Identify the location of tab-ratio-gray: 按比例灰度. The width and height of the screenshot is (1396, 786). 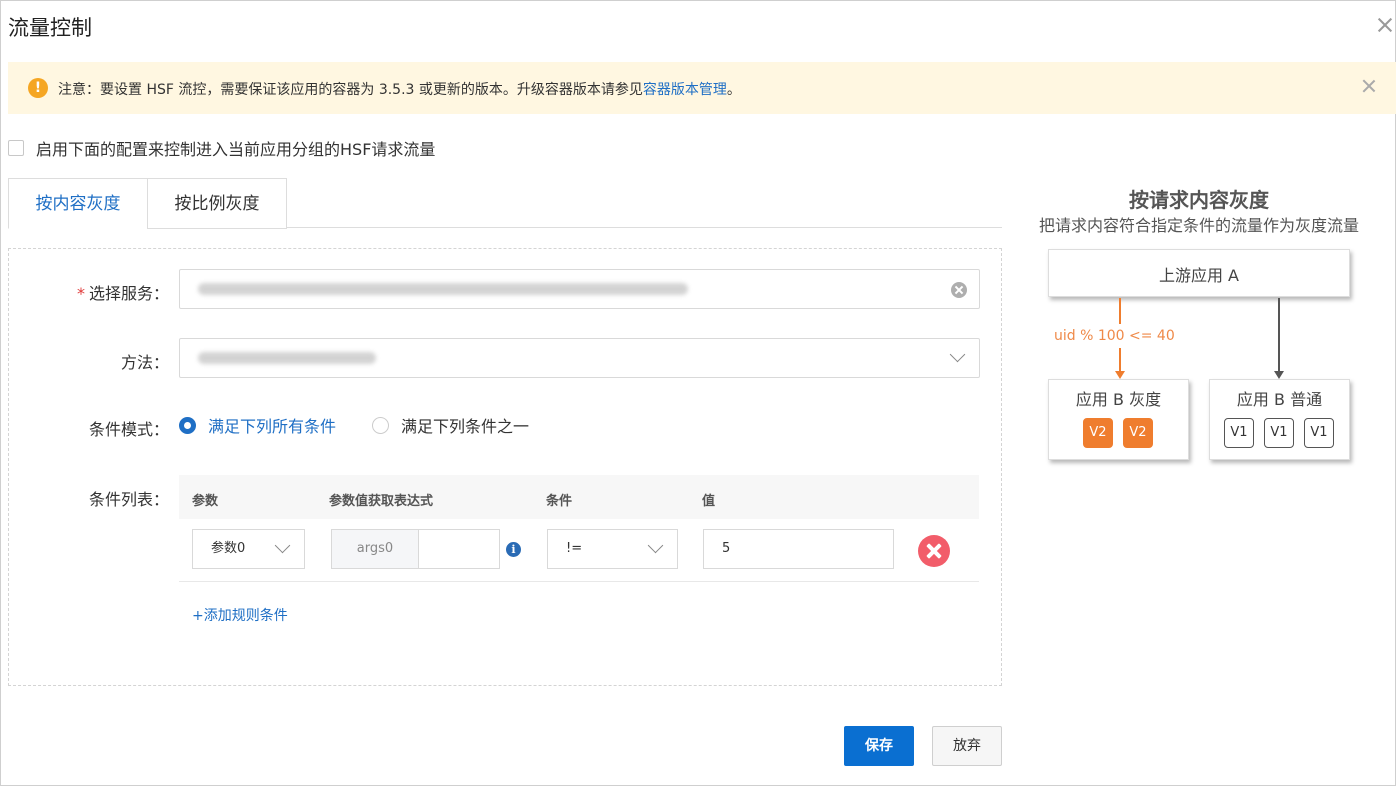
(217, 203).